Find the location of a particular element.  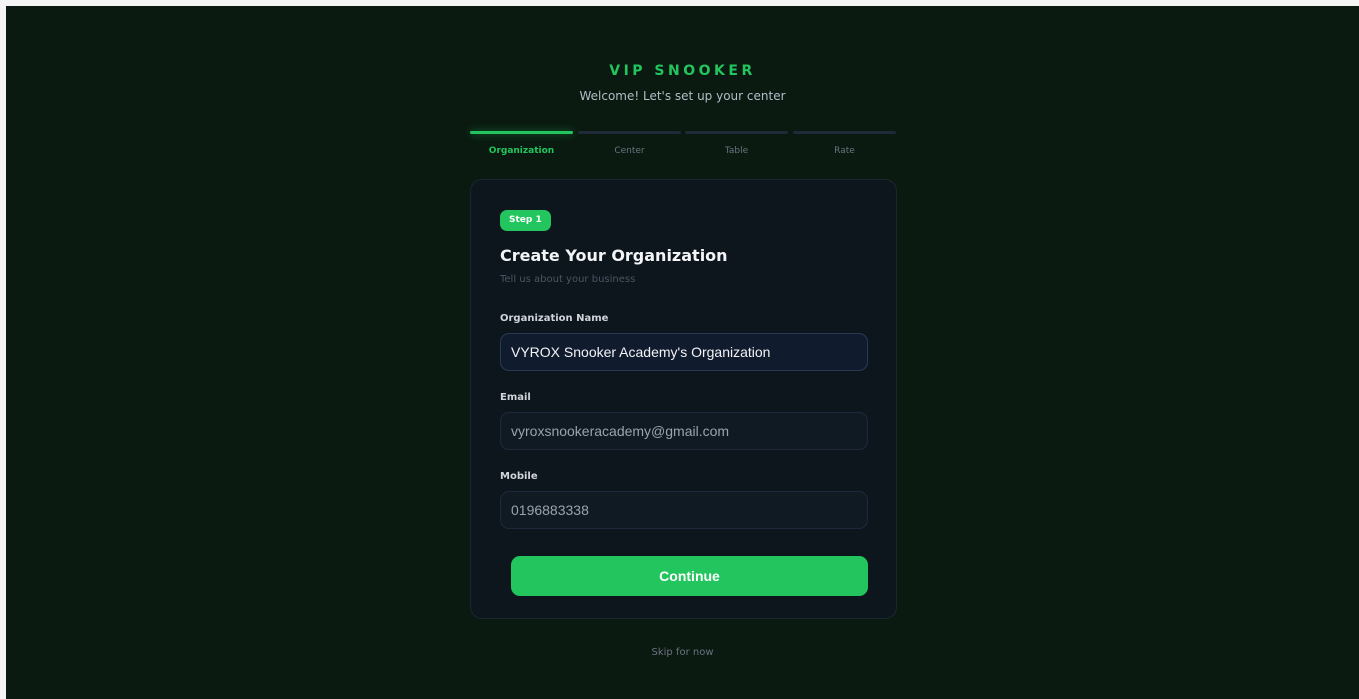

organization-name-label: Organization Name is located at coordinates (554, 318).